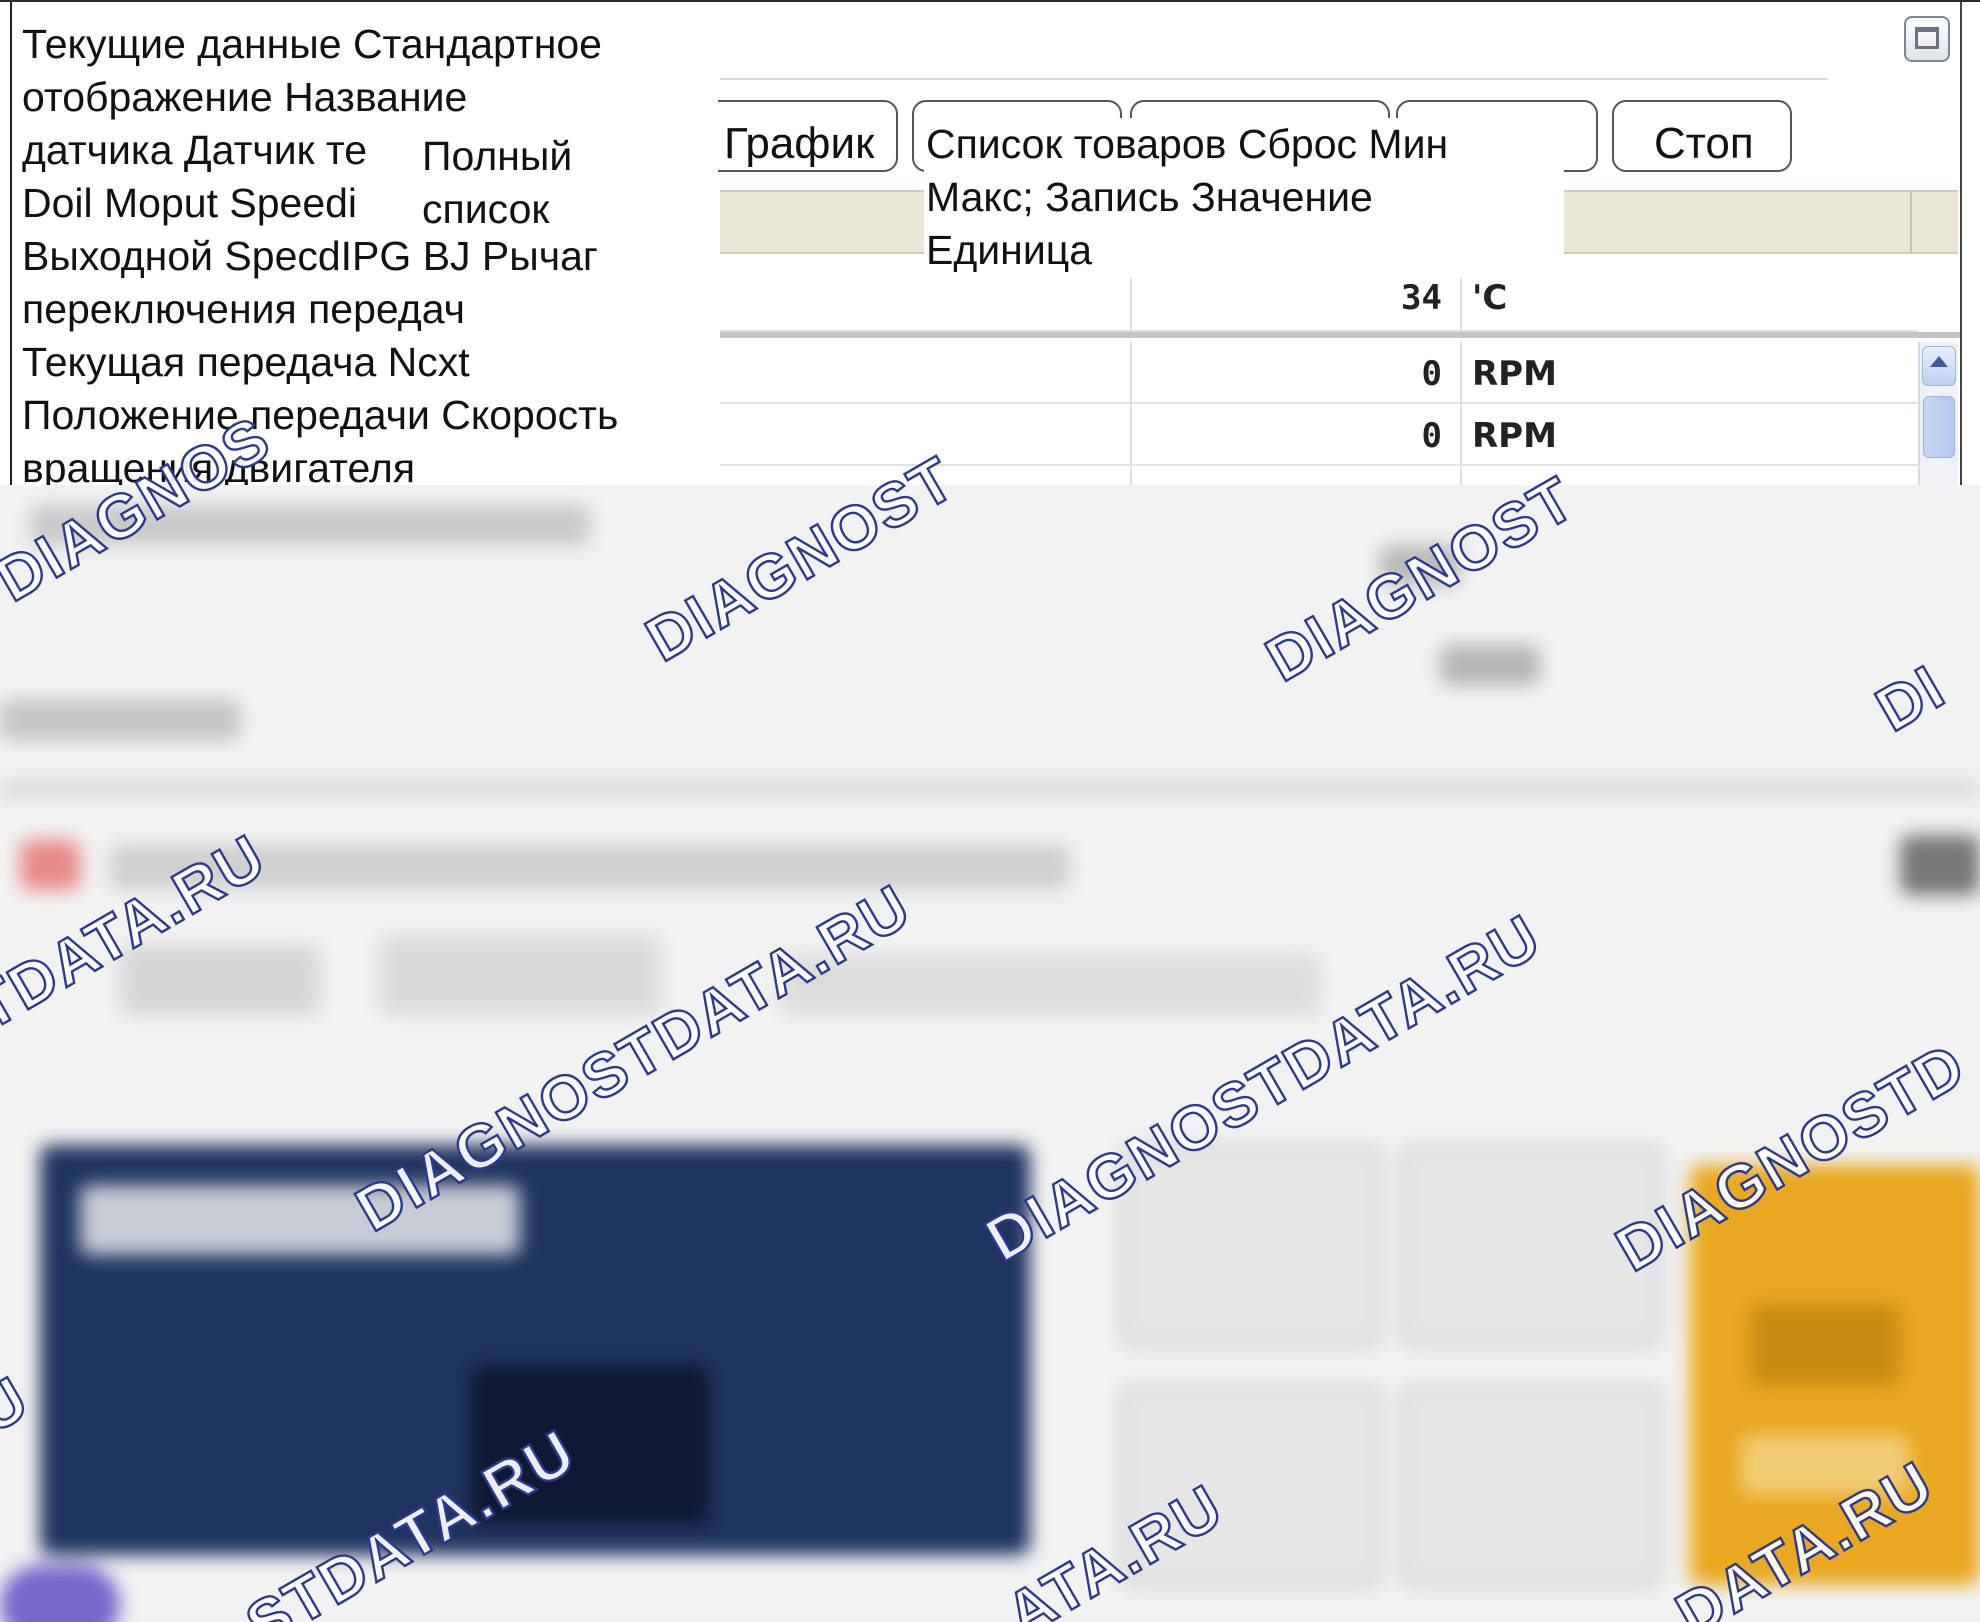  What do you see at coordinates (560, 181) in the screenshot?
I see `full-list-button: Полный список` at bounding box center [560, 181].